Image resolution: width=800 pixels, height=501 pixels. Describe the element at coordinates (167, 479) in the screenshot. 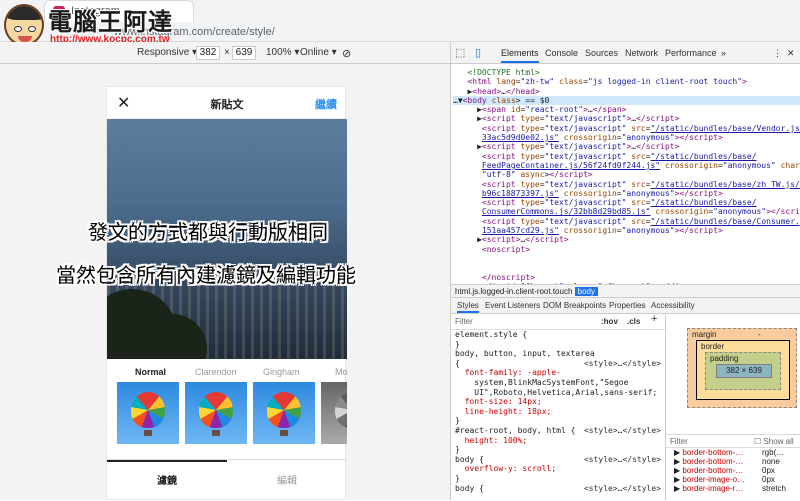

I see `tab-filter: 濾鏡` at that location.